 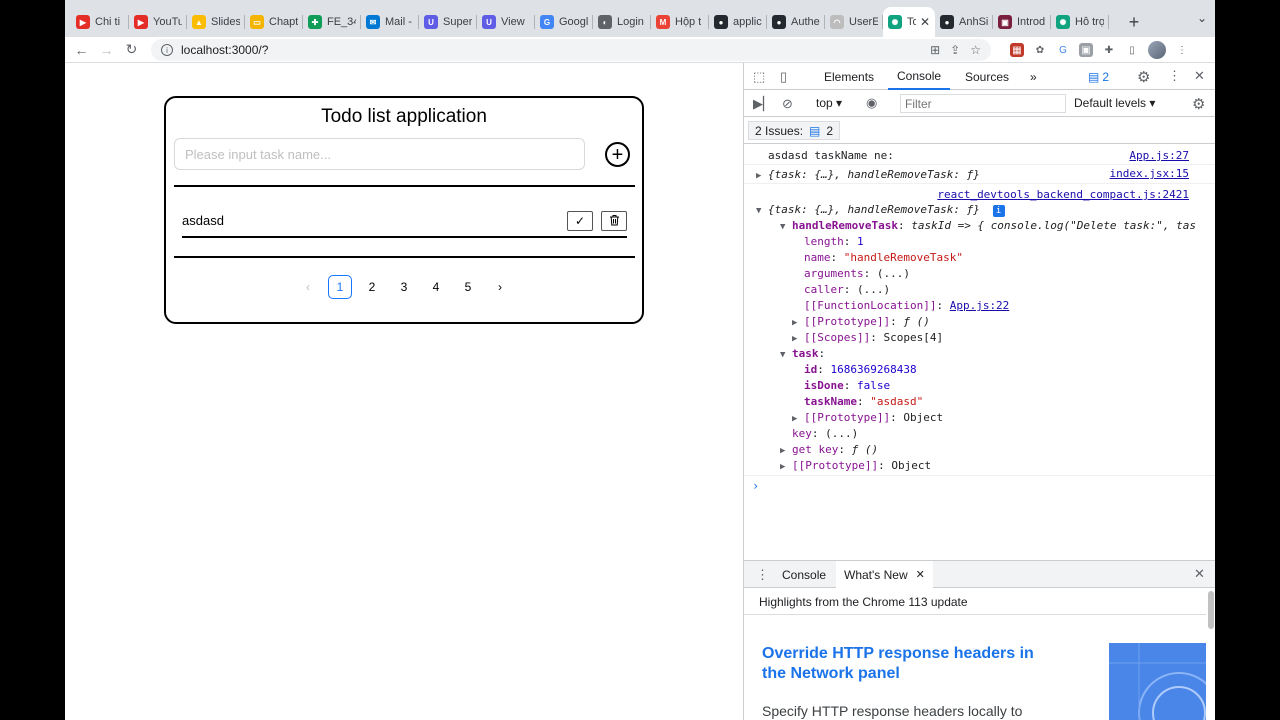 What do you see at coordinates (987, 76) in the screenshot?
I see `tab-sources: Sources` at bounding box center [987, 76].